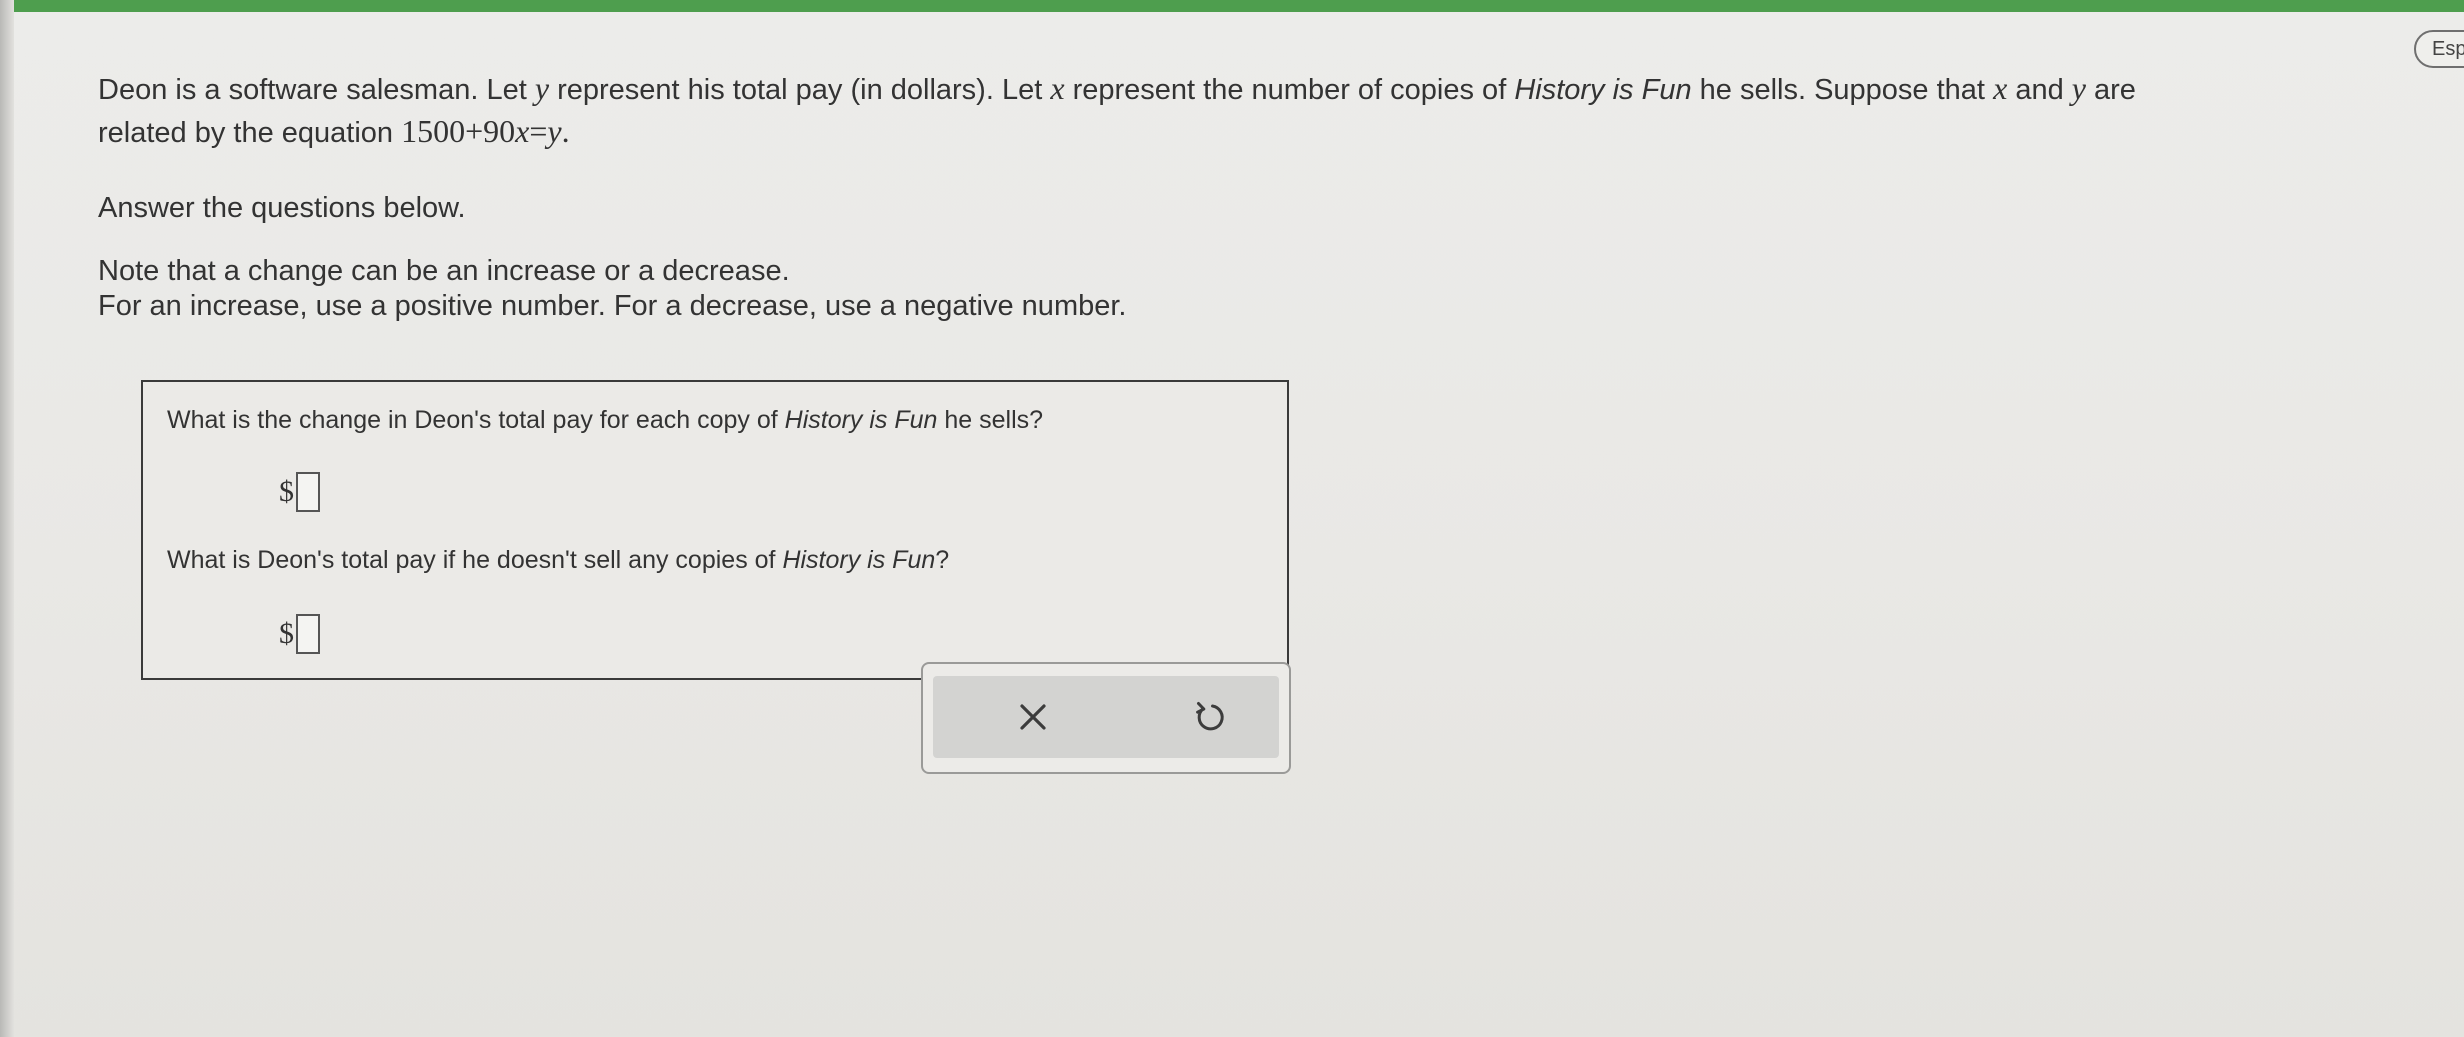 This screenshot has width=2464, height=1037. What do you see at coordinates (308, 634) in the screenshot?
I see `base-pay-input` at bounding box center [308, 634].